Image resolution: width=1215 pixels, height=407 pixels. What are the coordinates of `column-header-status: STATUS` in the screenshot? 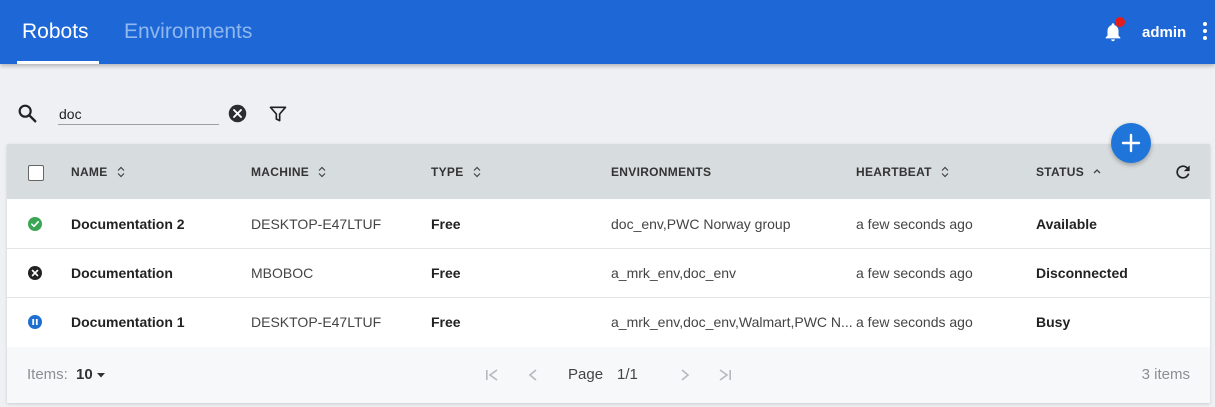 It's located at (1068, 172).